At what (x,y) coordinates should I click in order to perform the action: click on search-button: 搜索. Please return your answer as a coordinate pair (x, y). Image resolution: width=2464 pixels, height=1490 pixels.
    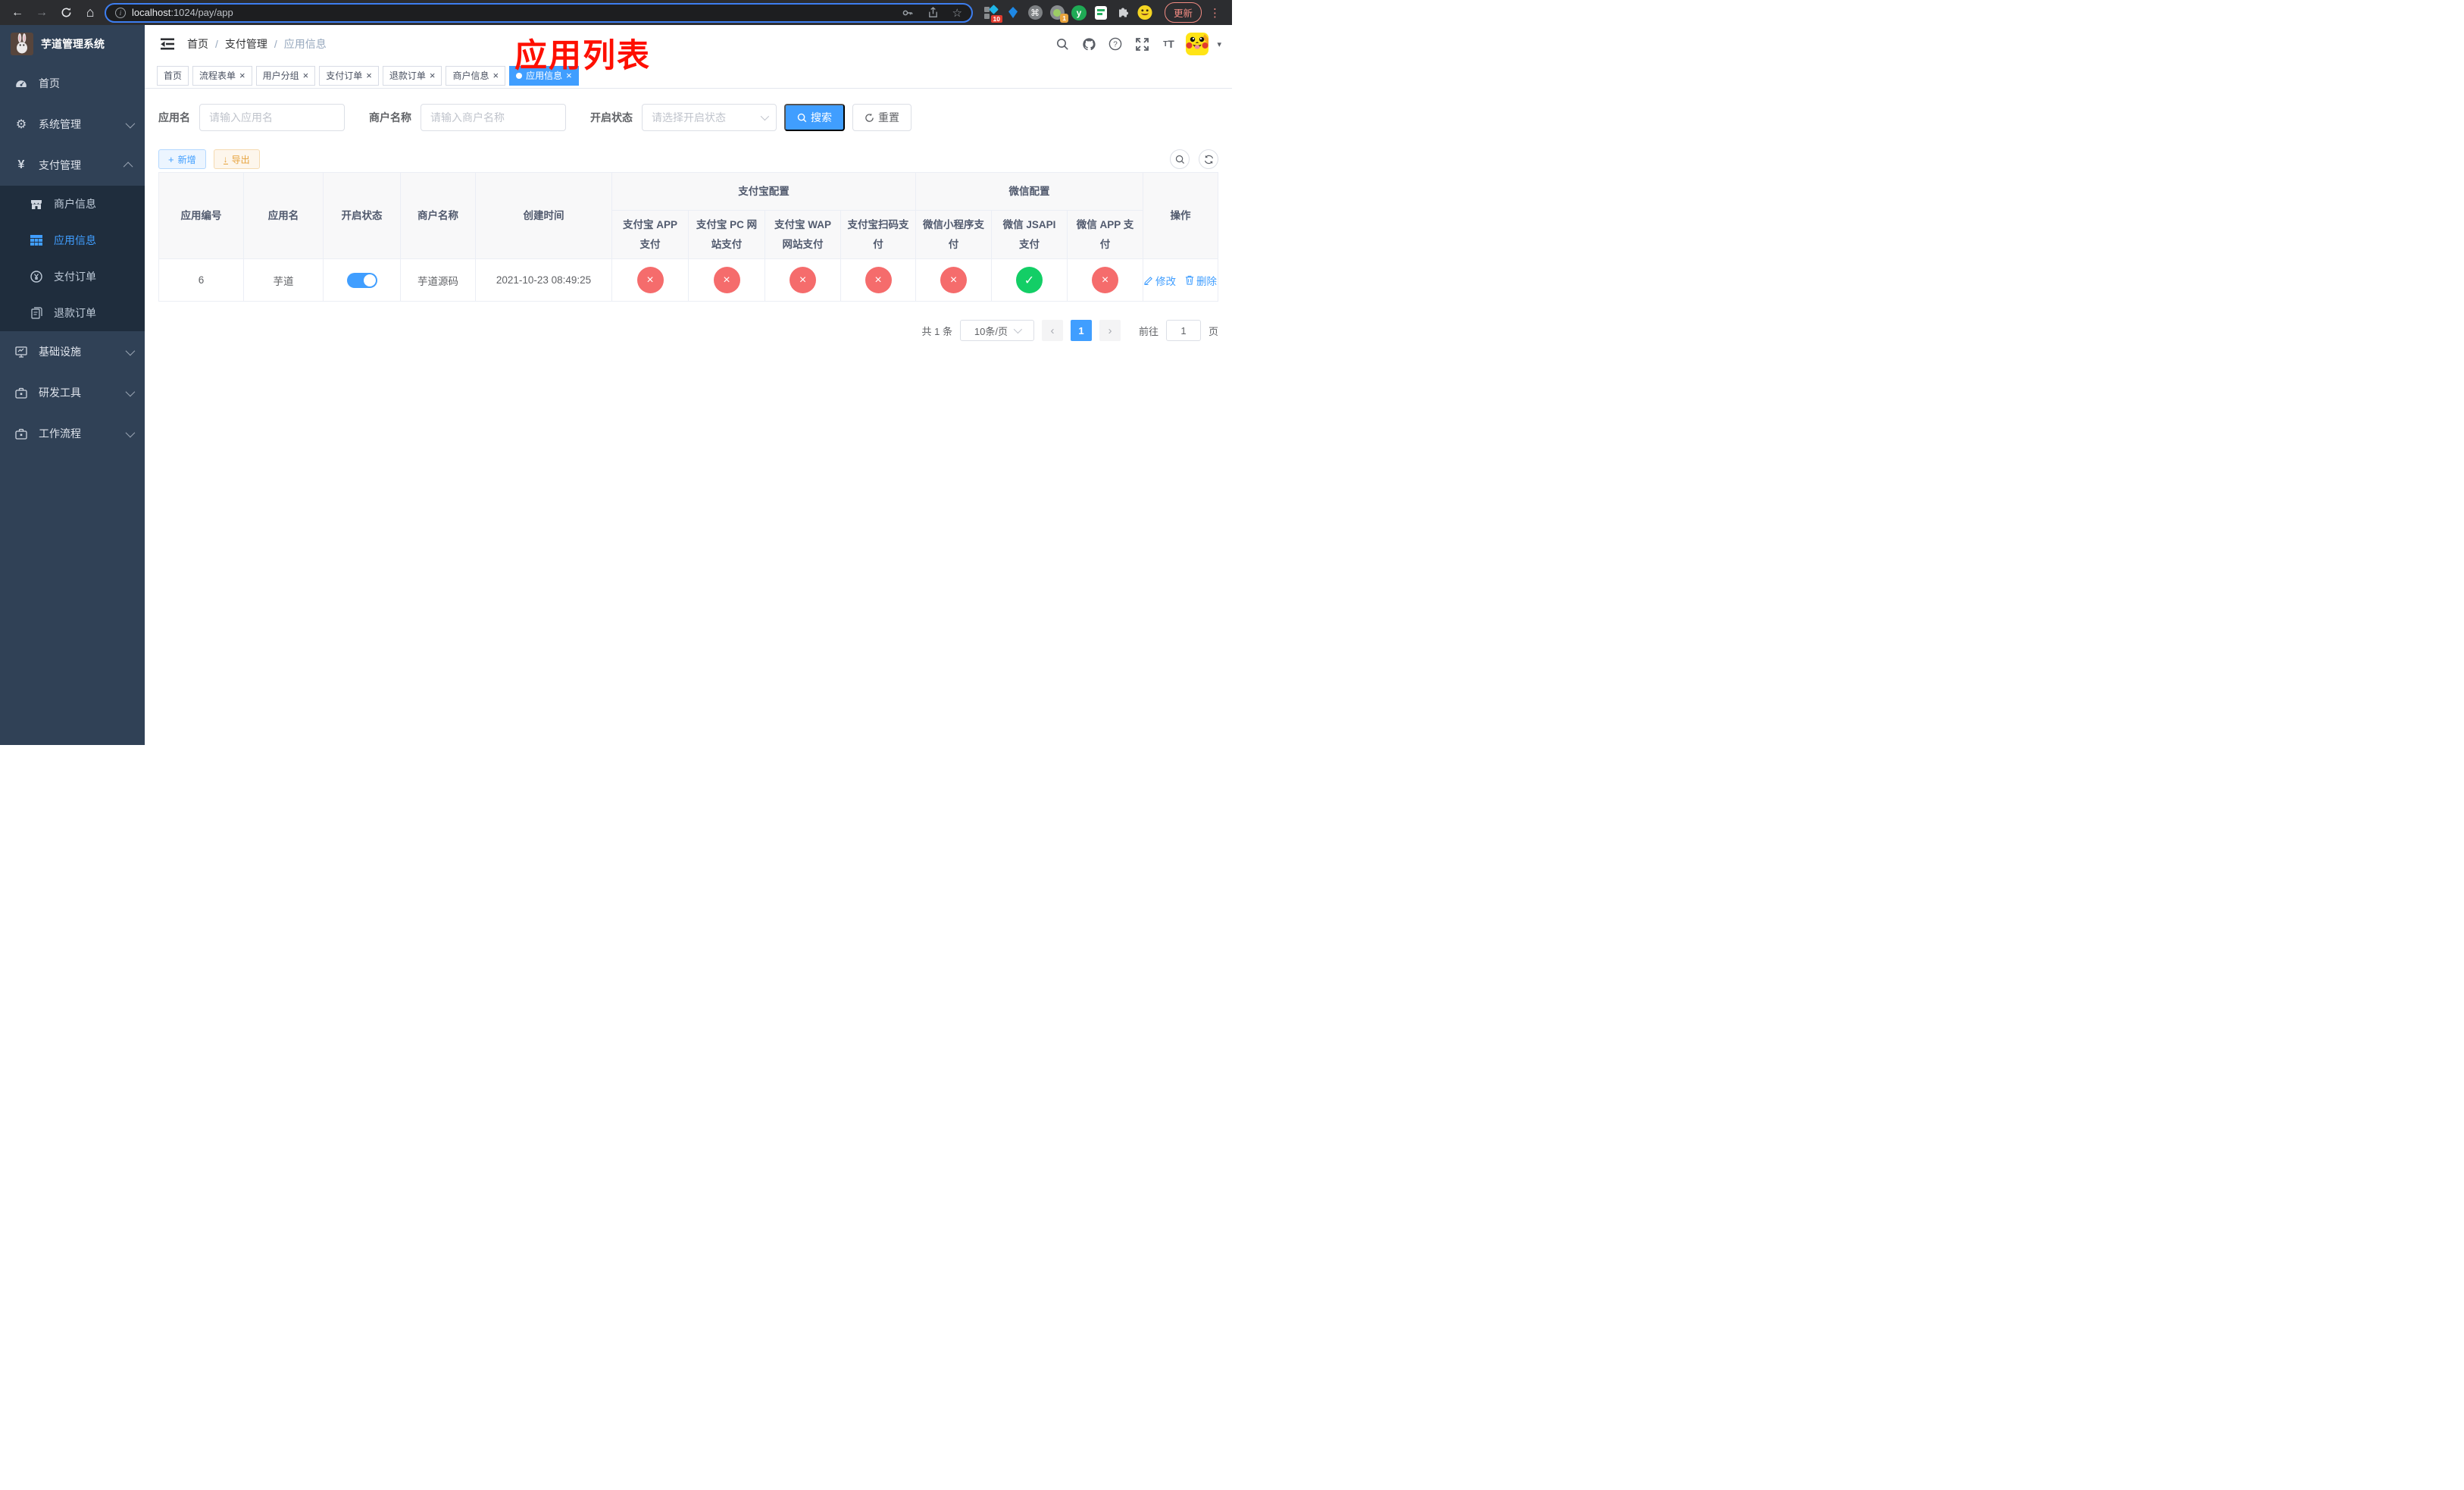
    Looking at the image, I should click on (814, 117).